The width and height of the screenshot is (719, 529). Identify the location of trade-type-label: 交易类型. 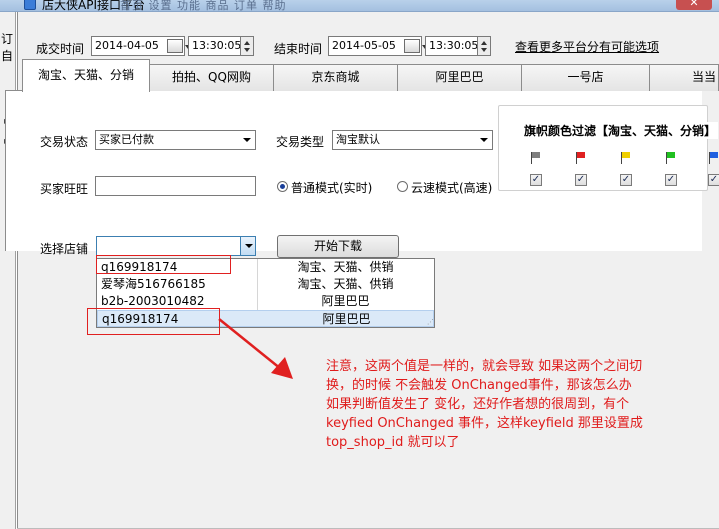
(300, 142).